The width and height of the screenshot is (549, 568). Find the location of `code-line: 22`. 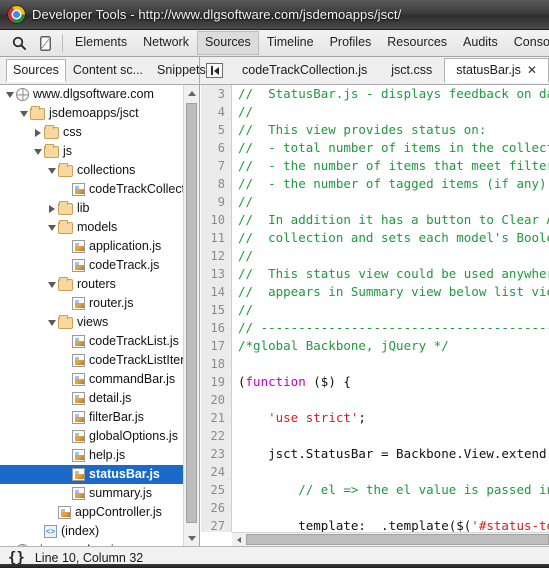

code-line: 22 is located at coordinates (375, 436).